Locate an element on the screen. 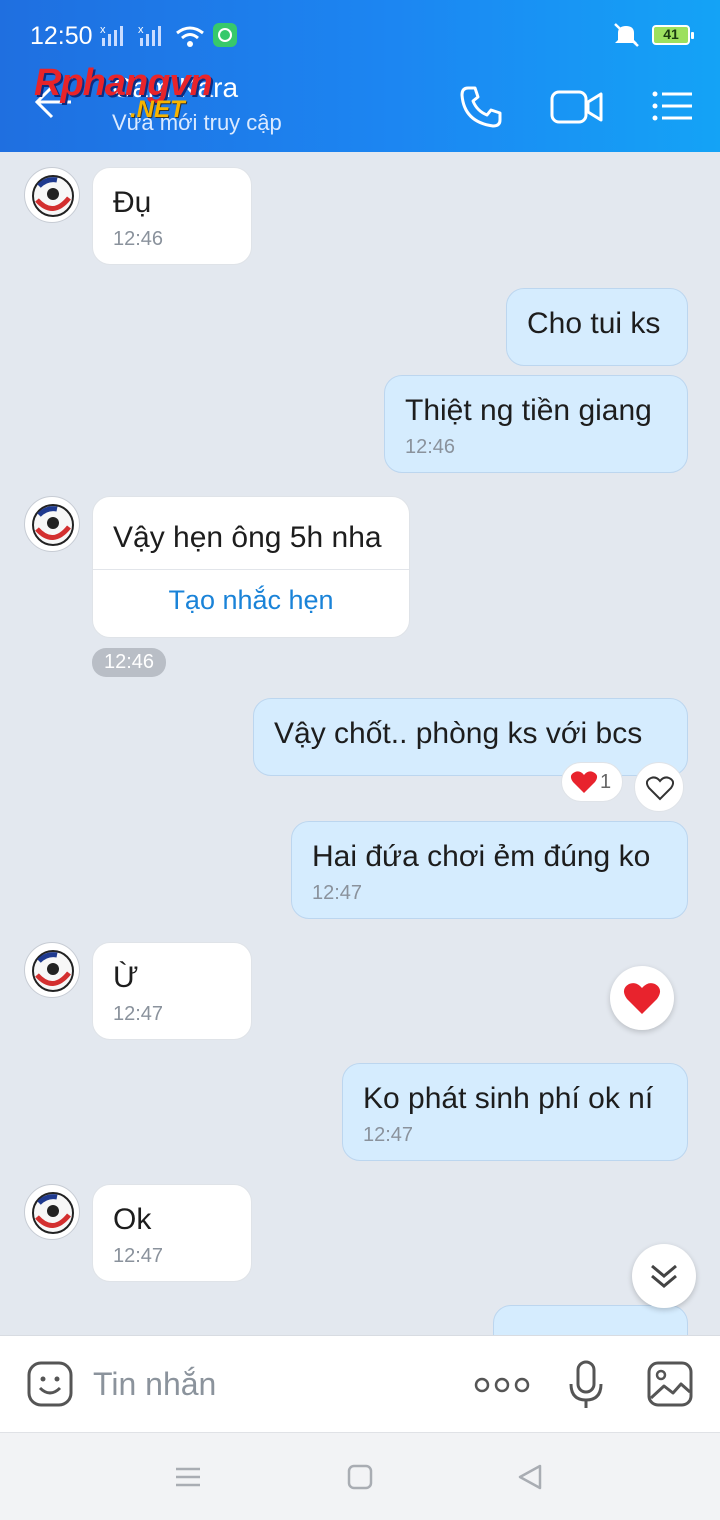  menu-list-icon is located at coordinates (673, 107).